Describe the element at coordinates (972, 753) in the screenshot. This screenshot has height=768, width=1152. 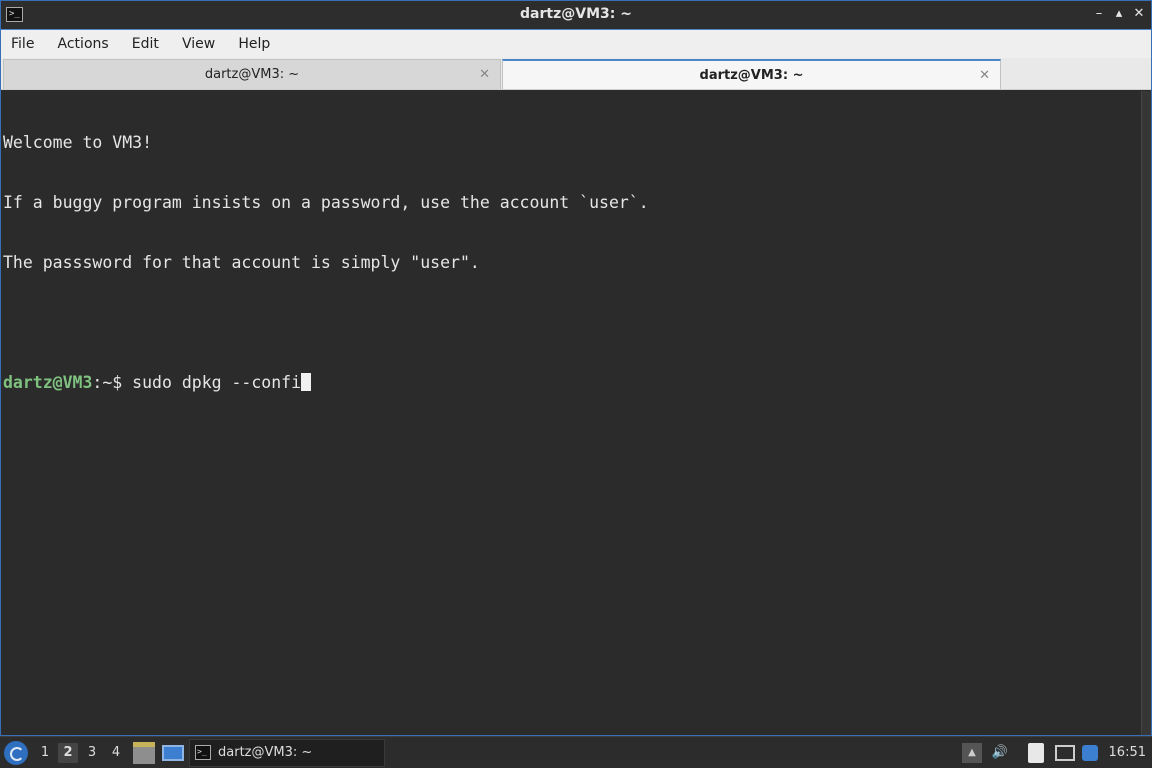
I see `tray-expand-icon: ▲` at that location.